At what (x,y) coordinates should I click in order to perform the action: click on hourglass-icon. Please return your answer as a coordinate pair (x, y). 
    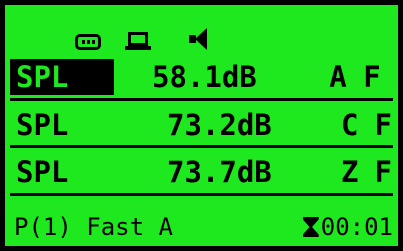
    Looking at the image, I should click on (311, 227).